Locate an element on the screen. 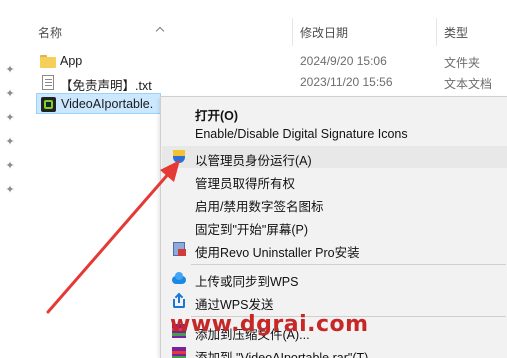  file-name: App is located at coordinates (71, 61).